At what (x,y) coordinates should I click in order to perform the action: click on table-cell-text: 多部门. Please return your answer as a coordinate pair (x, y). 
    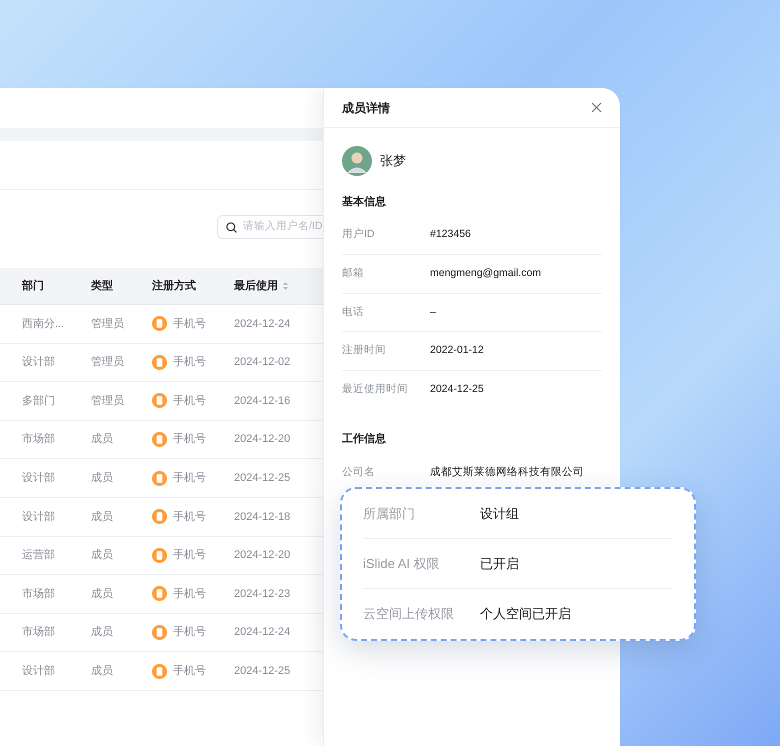
    Looking at the image, I should click on (38, 401).